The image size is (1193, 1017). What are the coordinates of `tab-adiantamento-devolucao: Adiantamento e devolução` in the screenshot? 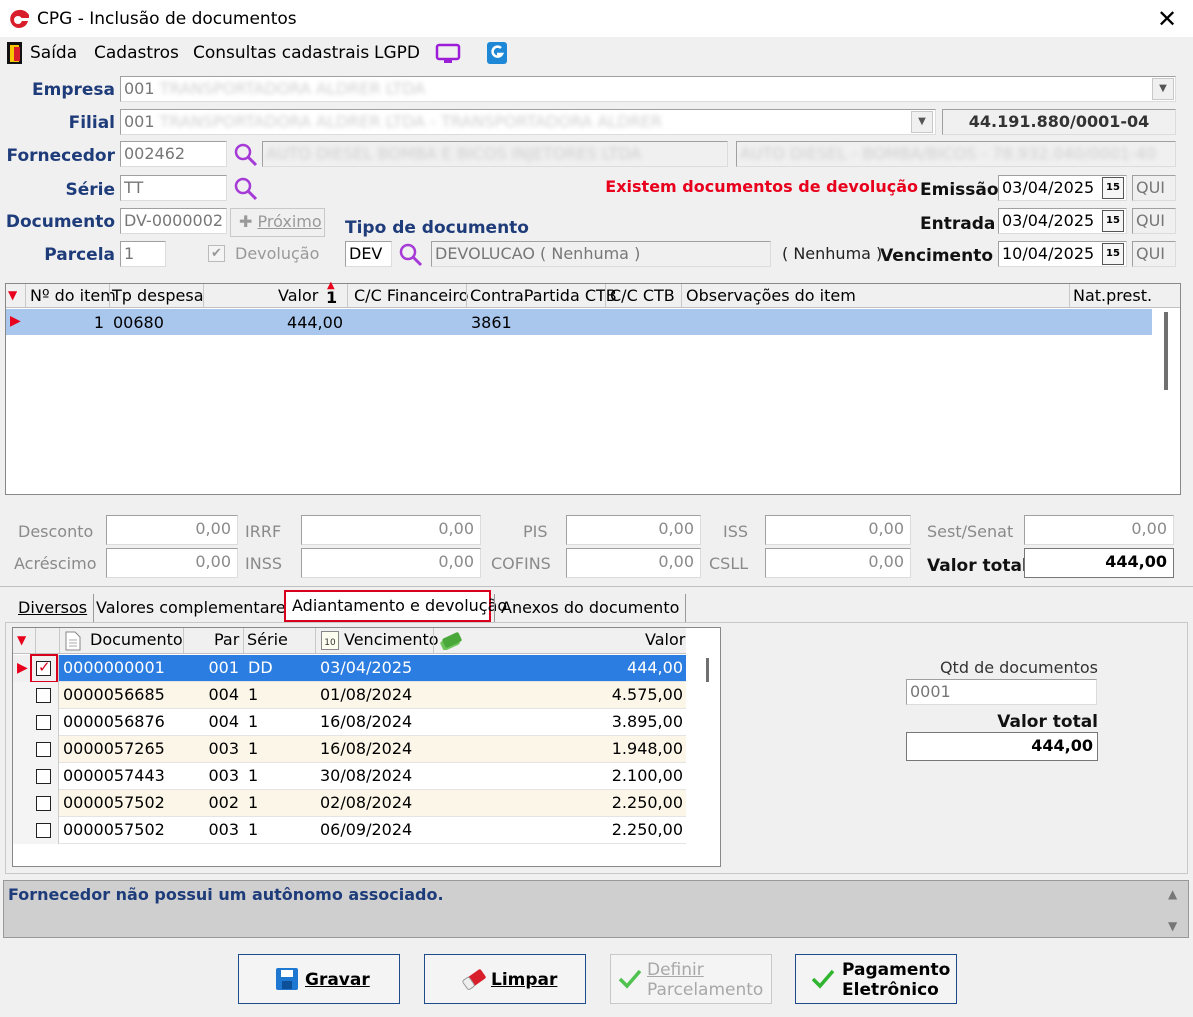 It's located at (395, 606).